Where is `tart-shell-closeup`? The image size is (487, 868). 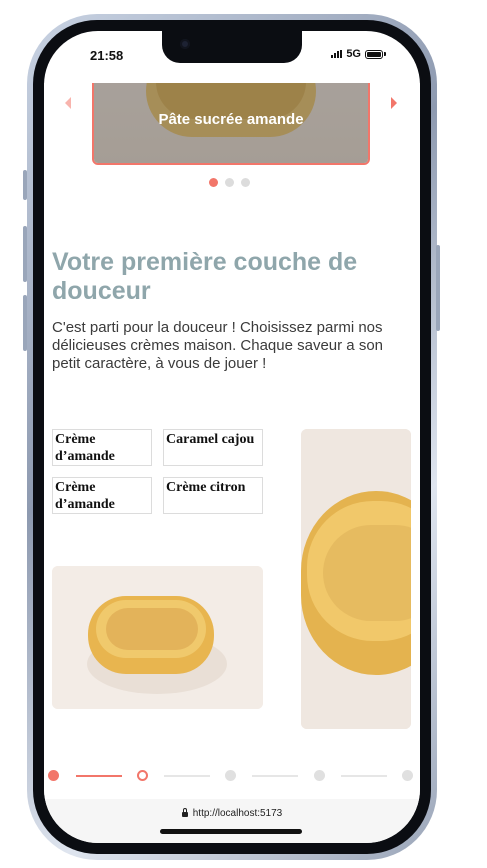 tart-shell-closeup is located at coordinates (356, 579).